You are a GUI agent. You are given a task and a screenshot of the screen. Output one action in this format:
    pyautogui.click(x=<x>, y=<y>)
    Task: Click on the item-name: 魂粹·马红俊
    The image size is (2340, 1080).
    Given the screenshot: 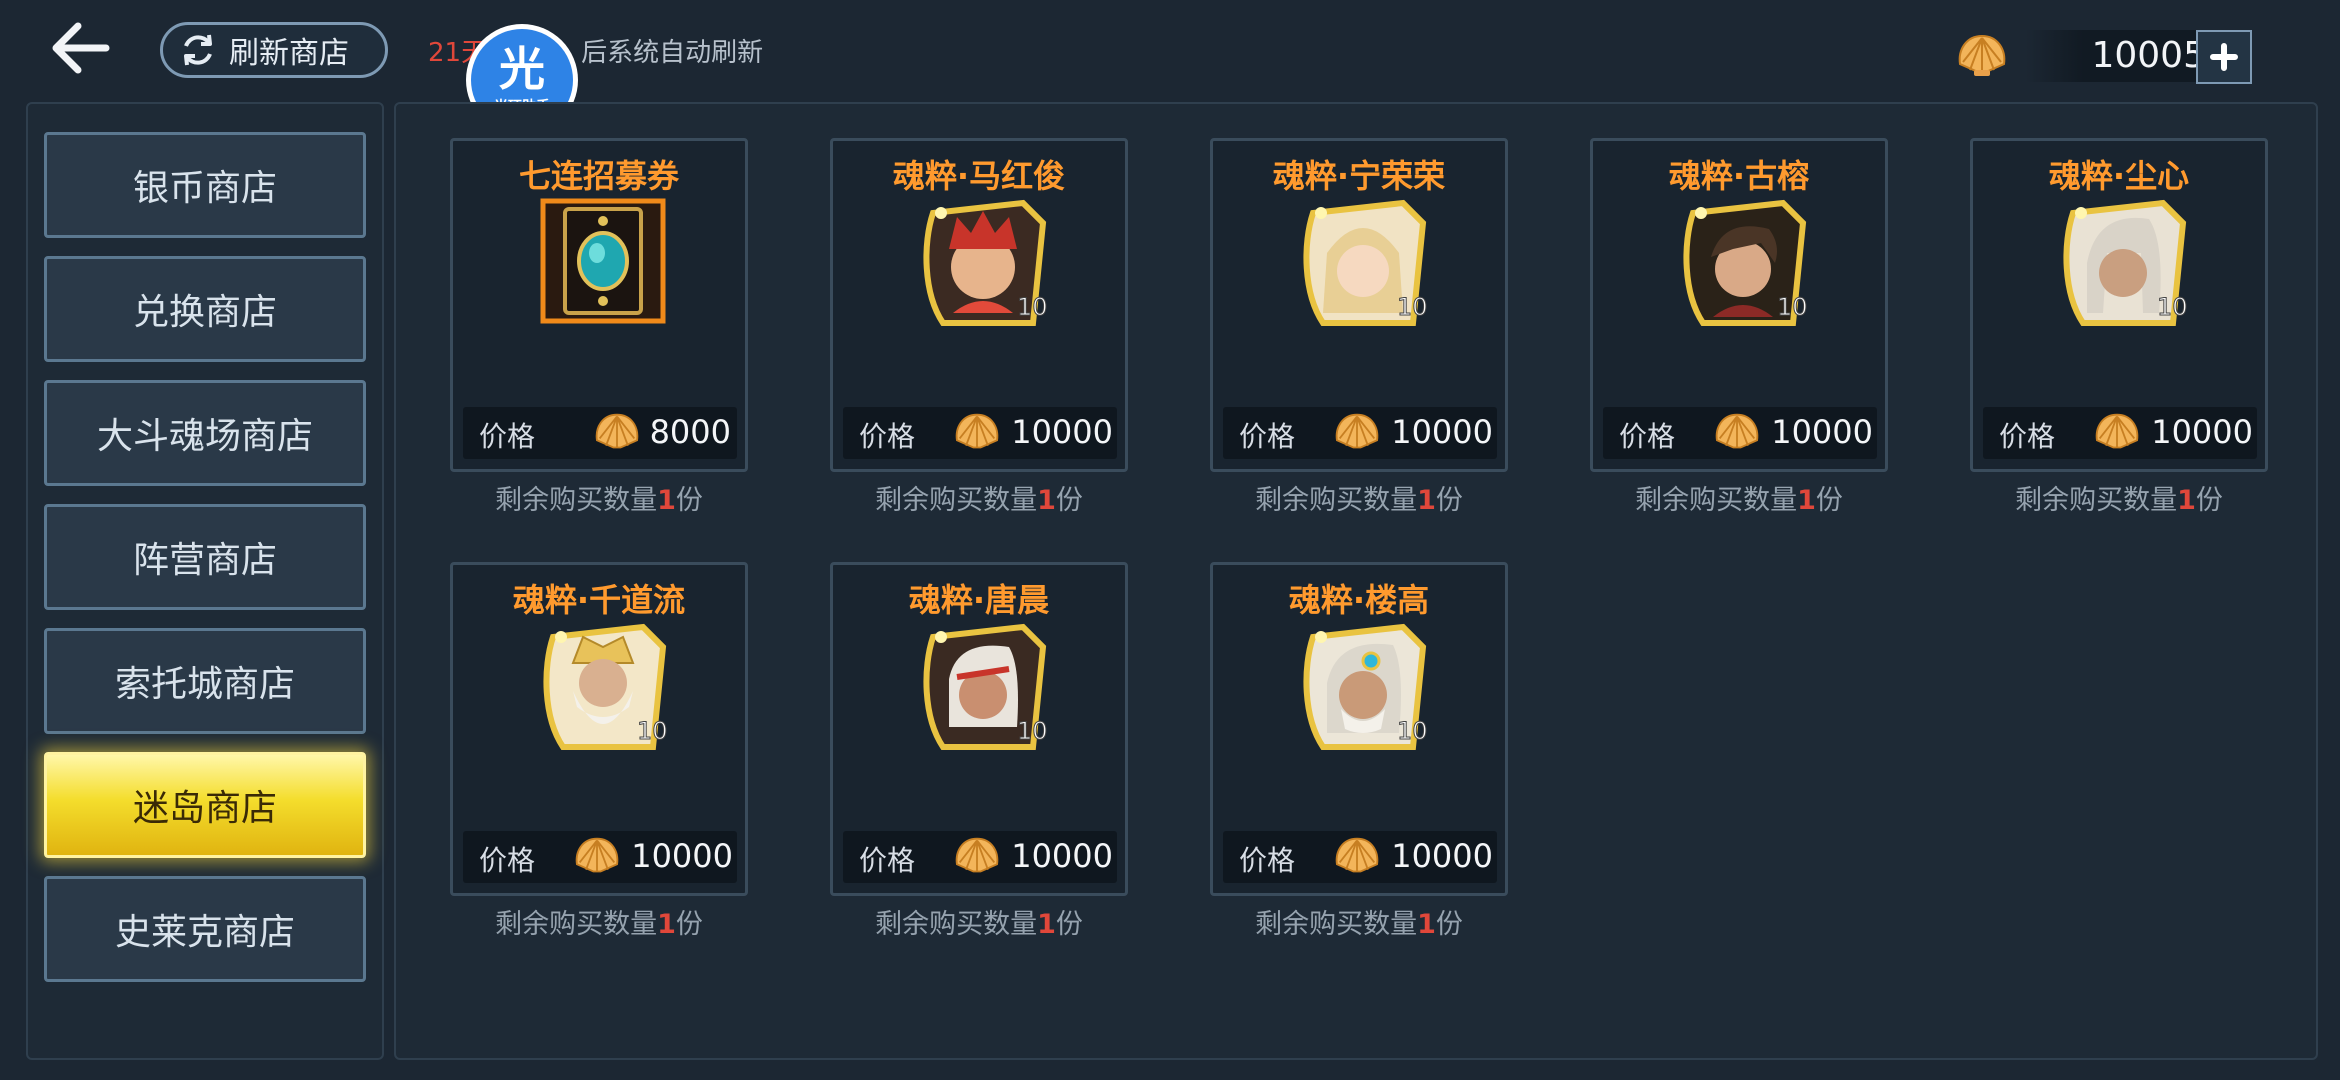 What is the action you would take?
    pyautogui.click(x=979, y=176)
    